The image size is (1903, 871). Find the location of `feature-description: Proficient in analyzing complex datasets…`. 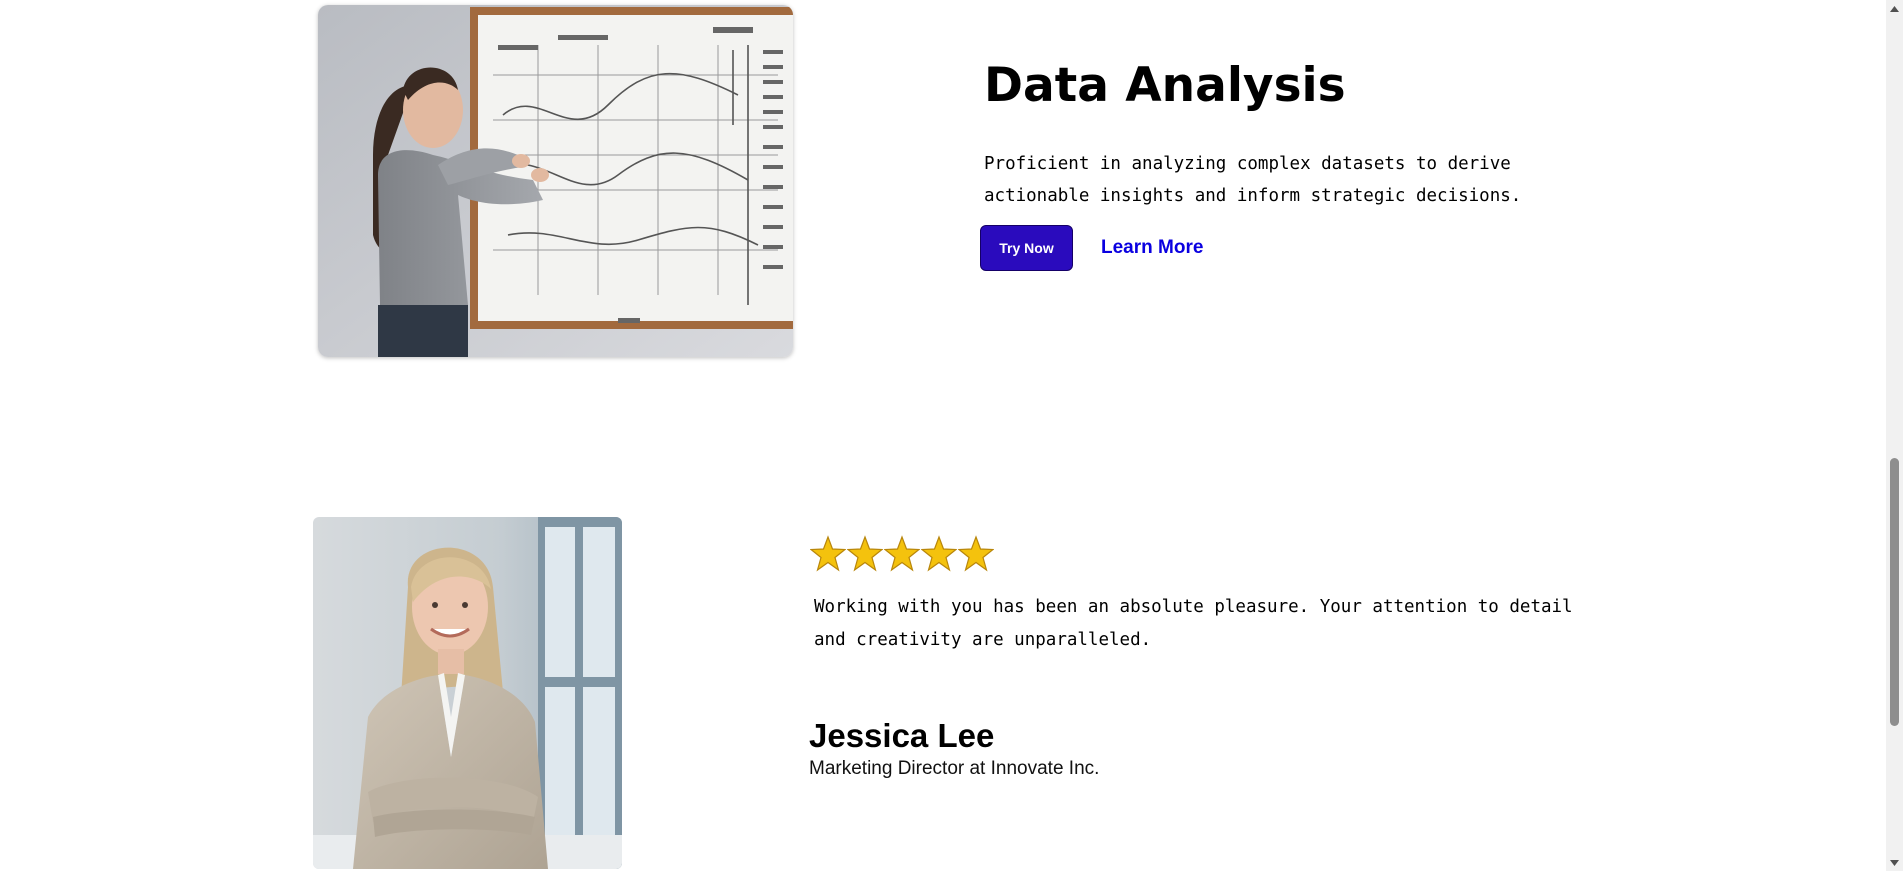

feature-description: Proficient in analyzing complex datasets… is located at coordinates (1253, 180).